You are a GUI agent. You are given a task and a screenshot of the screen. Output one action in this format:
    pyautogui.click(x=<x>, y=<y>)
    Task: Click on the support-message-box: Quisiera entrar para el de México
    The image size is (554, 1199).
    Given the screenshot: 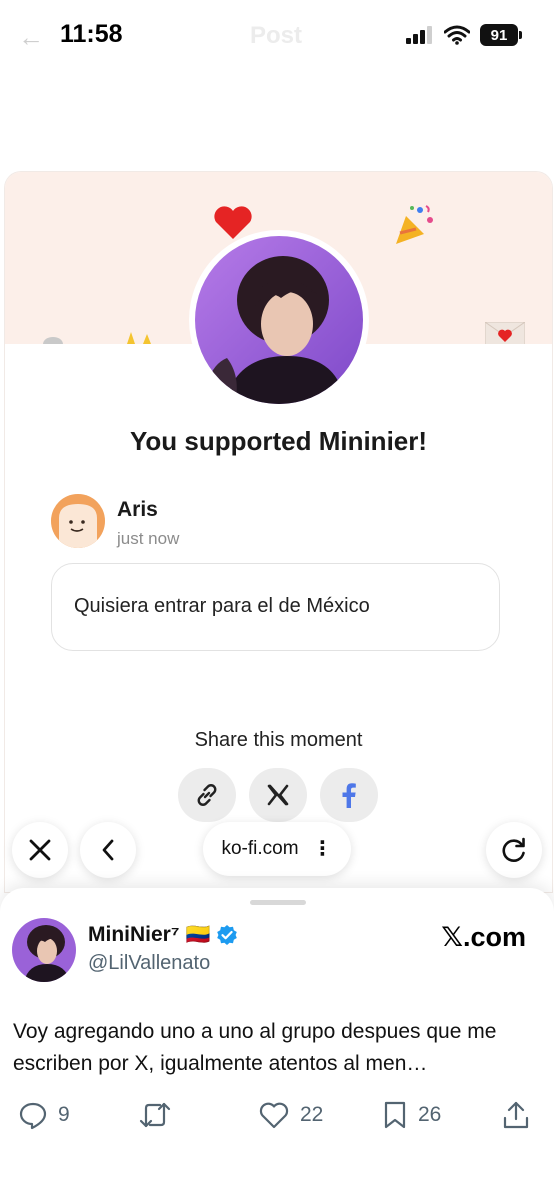 What is the action you would take?
    pyautogui.click(x=275, y=607)
    